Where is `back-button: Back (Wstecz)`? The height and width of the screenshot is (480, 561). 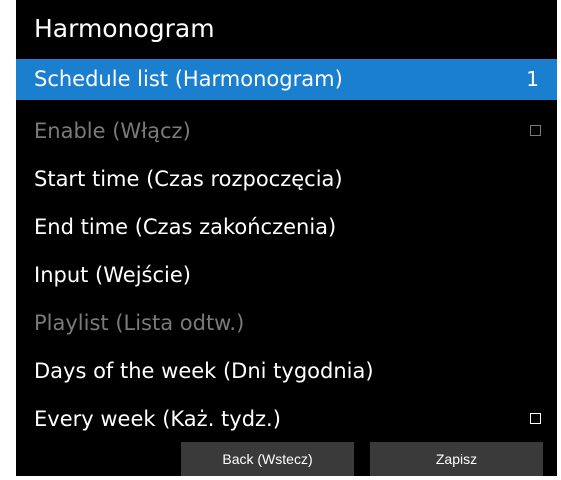 back-button: Back (Wstecz) is located at coordinates (267, 459).